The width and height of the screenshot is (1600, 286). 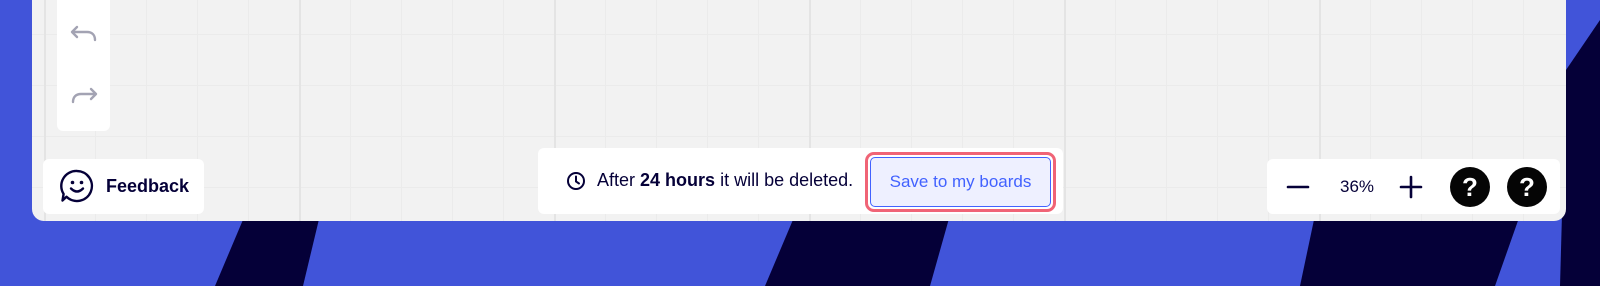 What do you see at coordinates (678, 180) in the screenshot?
I see `notice-text-bold: 24 hours` at bounding box center [678, 180].